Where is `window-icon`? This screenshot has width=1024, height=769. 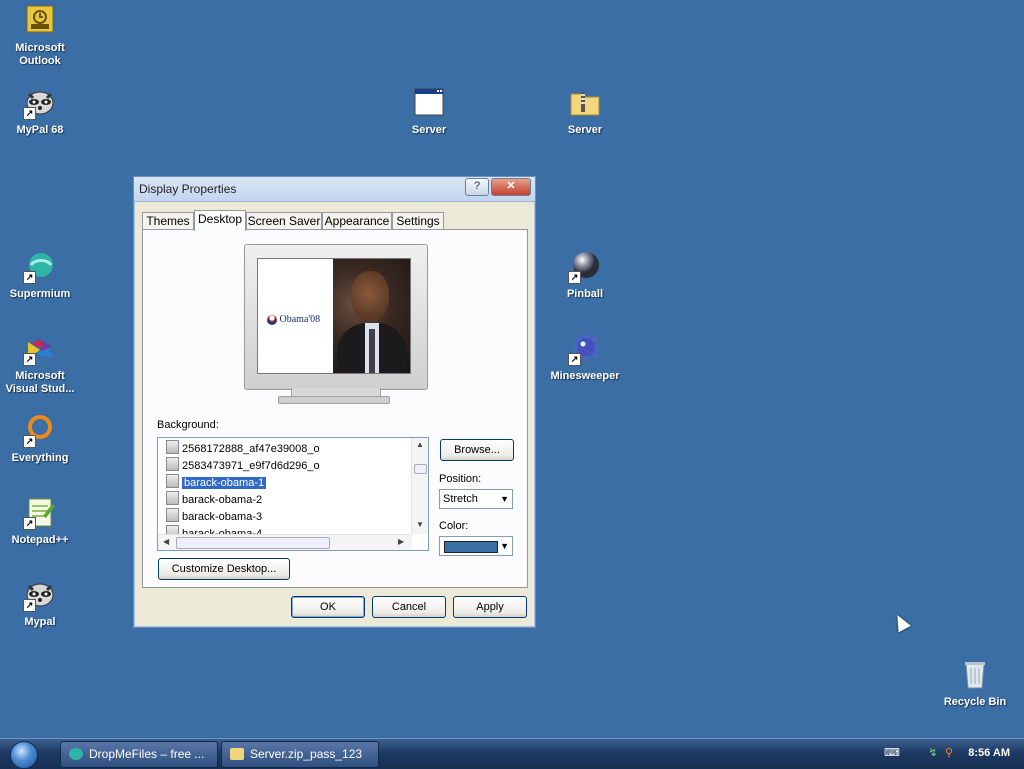 window-icon is located at coordinates (429, 103).